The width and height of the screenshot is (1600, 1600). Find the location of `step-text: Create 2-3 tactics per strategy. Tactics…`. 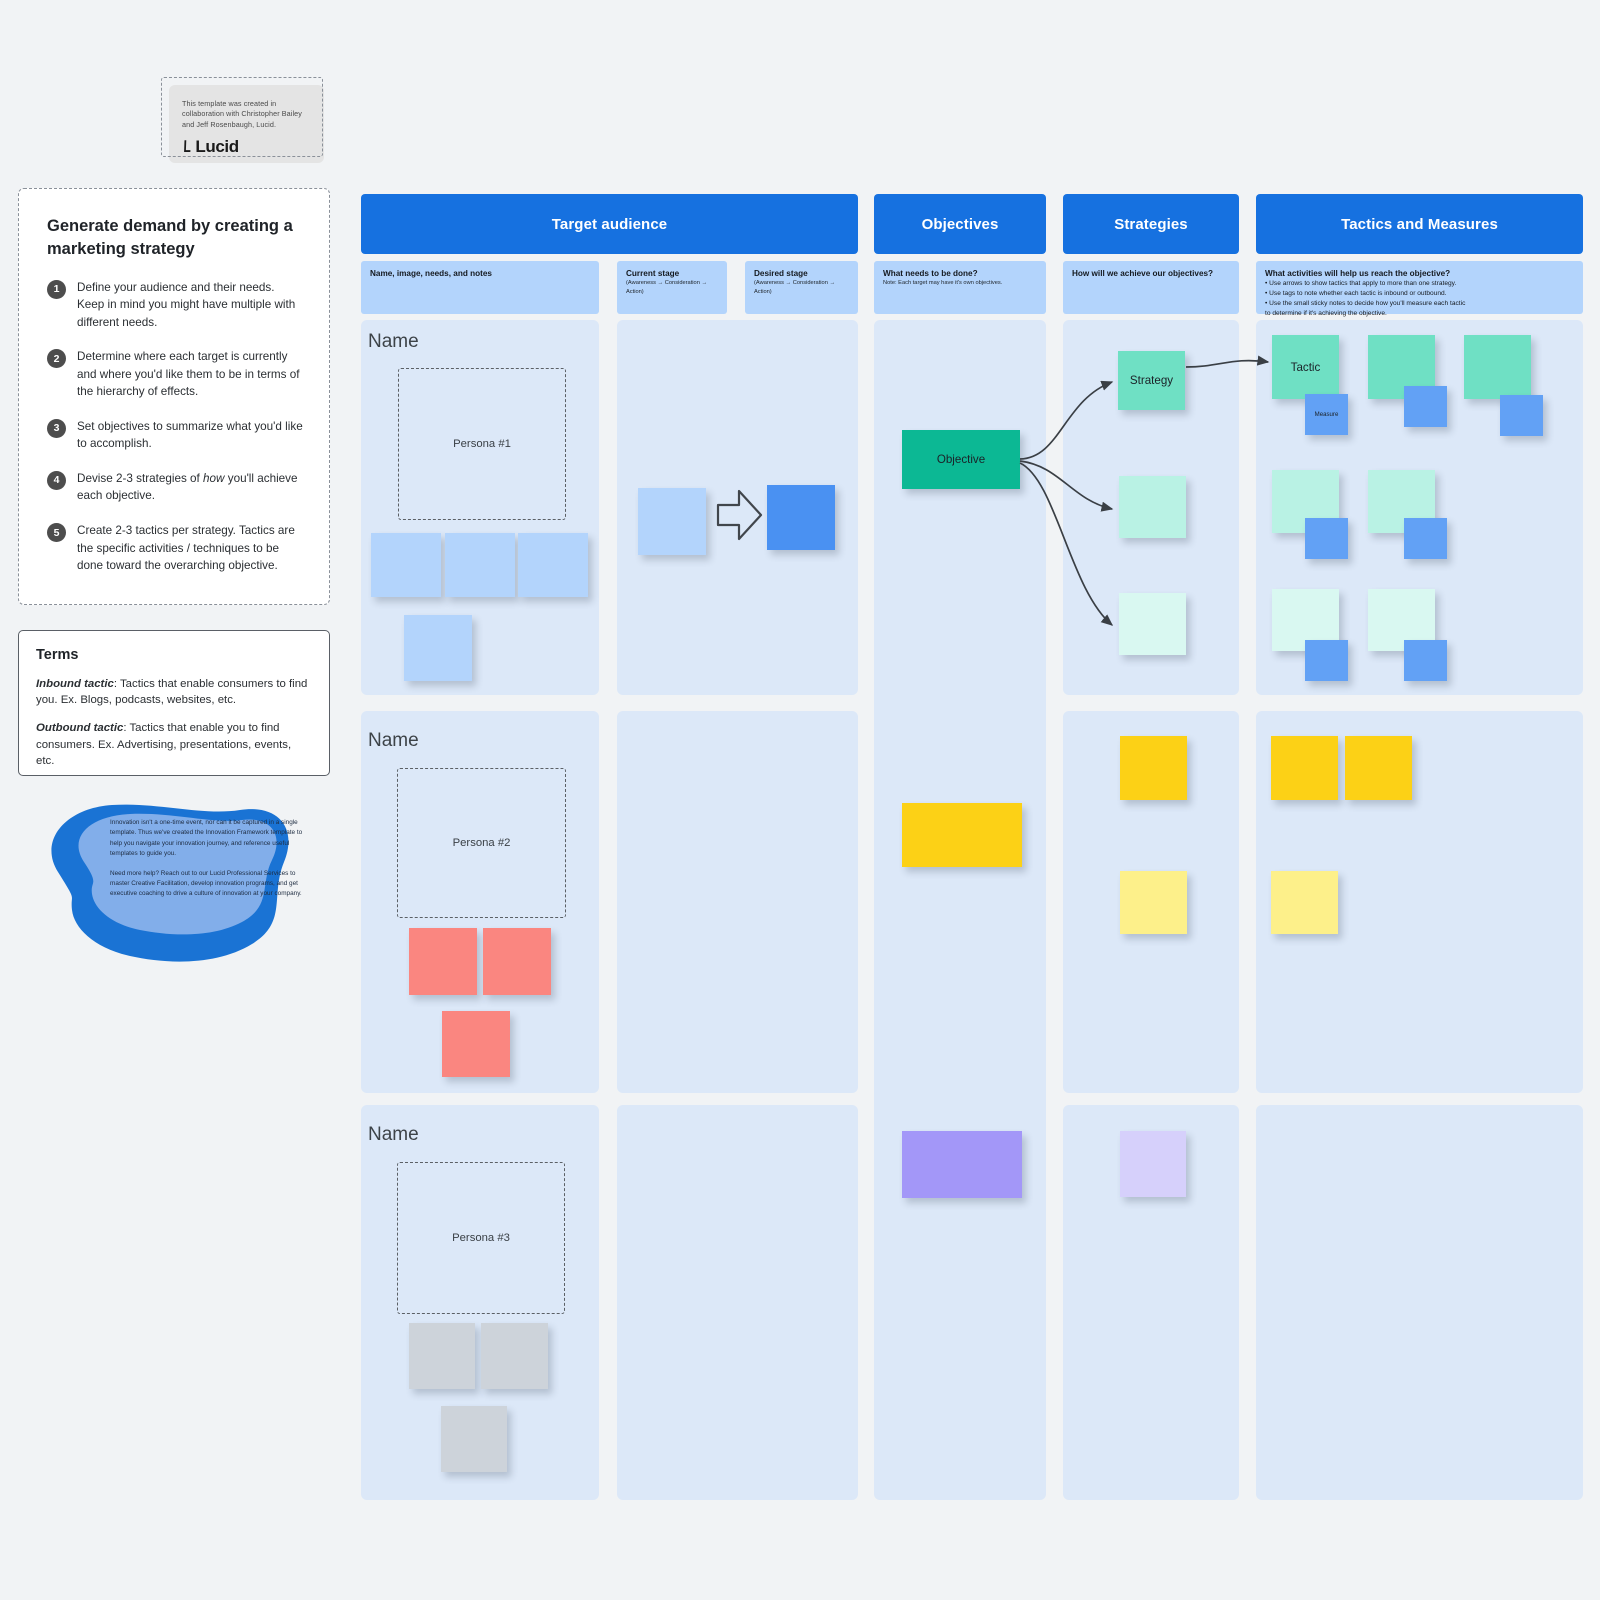

step-text: Create 2-3 tactics per strategy. Tactics… is located at coordinates (186, 548).